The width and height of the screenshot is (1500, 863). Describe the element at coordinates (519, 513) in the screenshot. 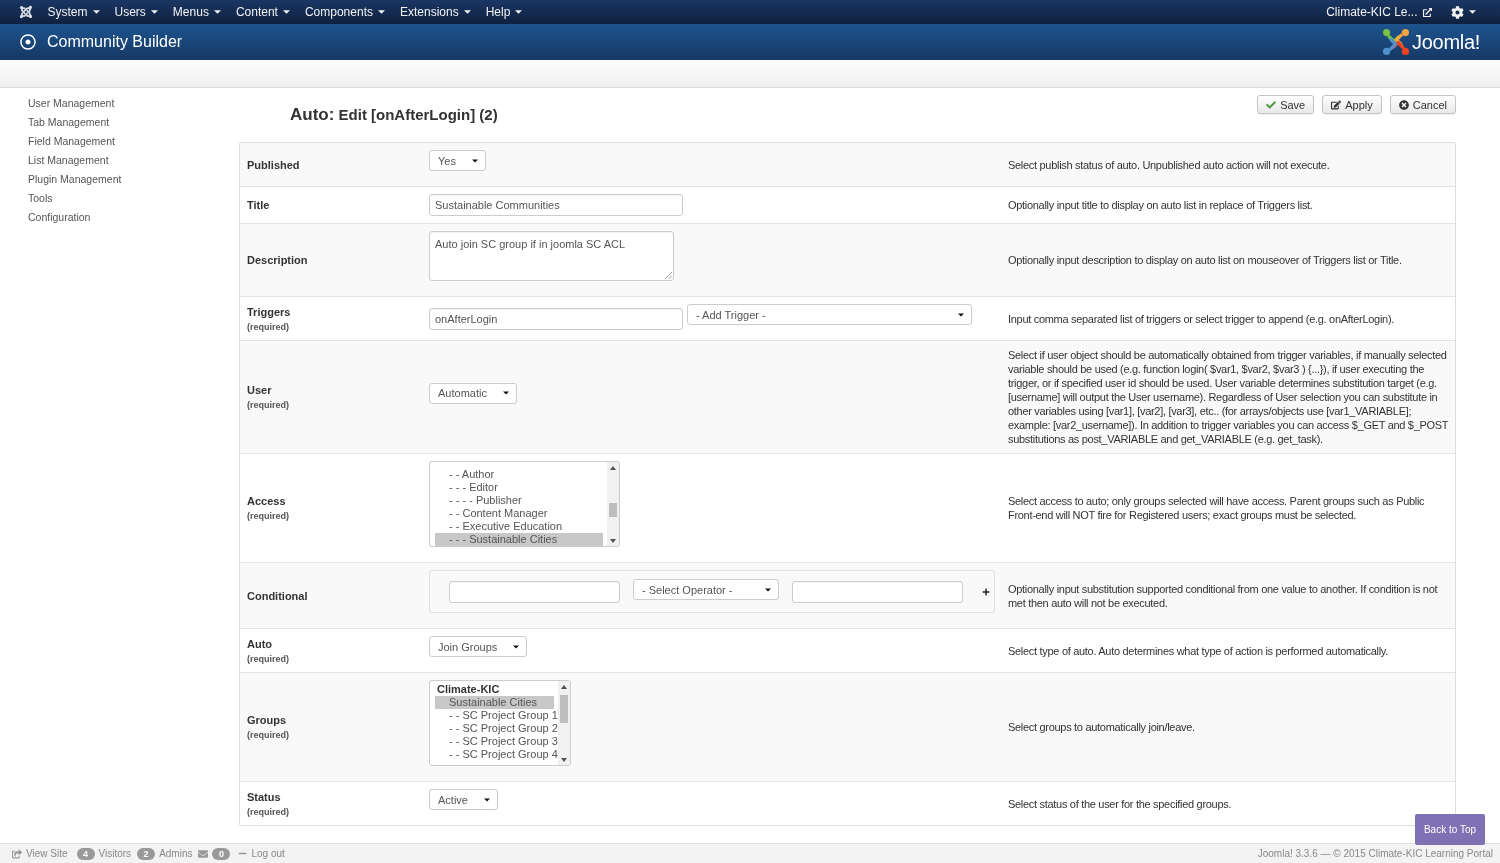

I see `list-option: - - Content Manager` at that location.